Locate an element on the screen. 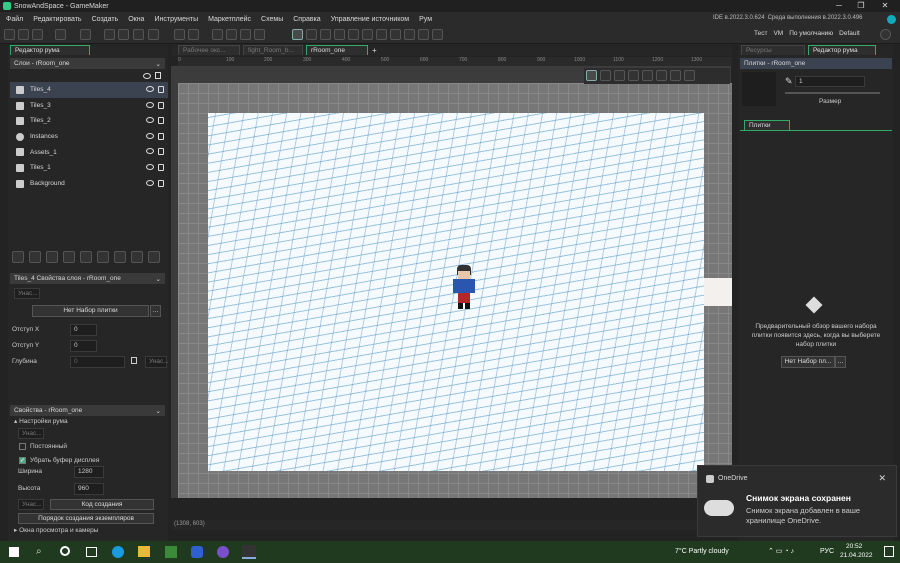 This screenshot has height=563, width=900. clock-date: 21.04.2022 is located at coordinates (856, 555).